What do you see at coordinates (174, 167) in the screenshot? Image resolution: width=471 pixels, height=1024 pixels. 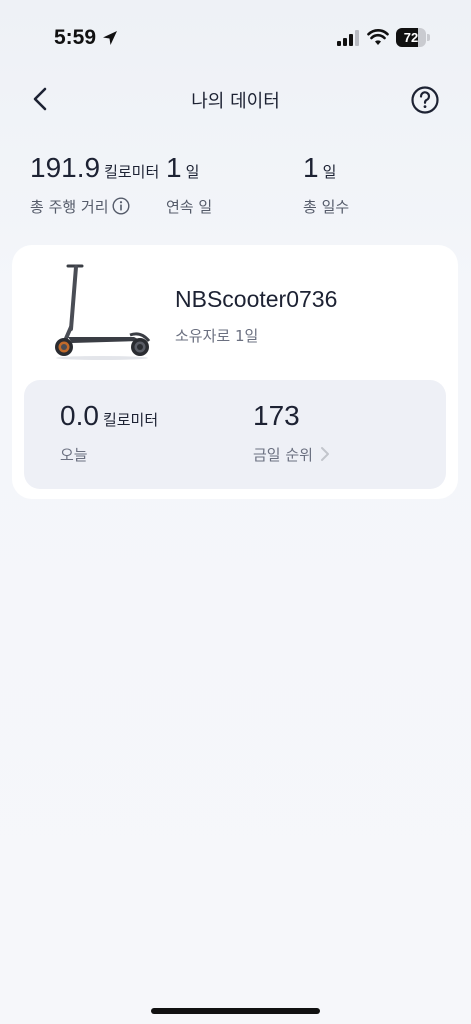 I see `streak-days-value: 1` at bounding box center [174, 167].